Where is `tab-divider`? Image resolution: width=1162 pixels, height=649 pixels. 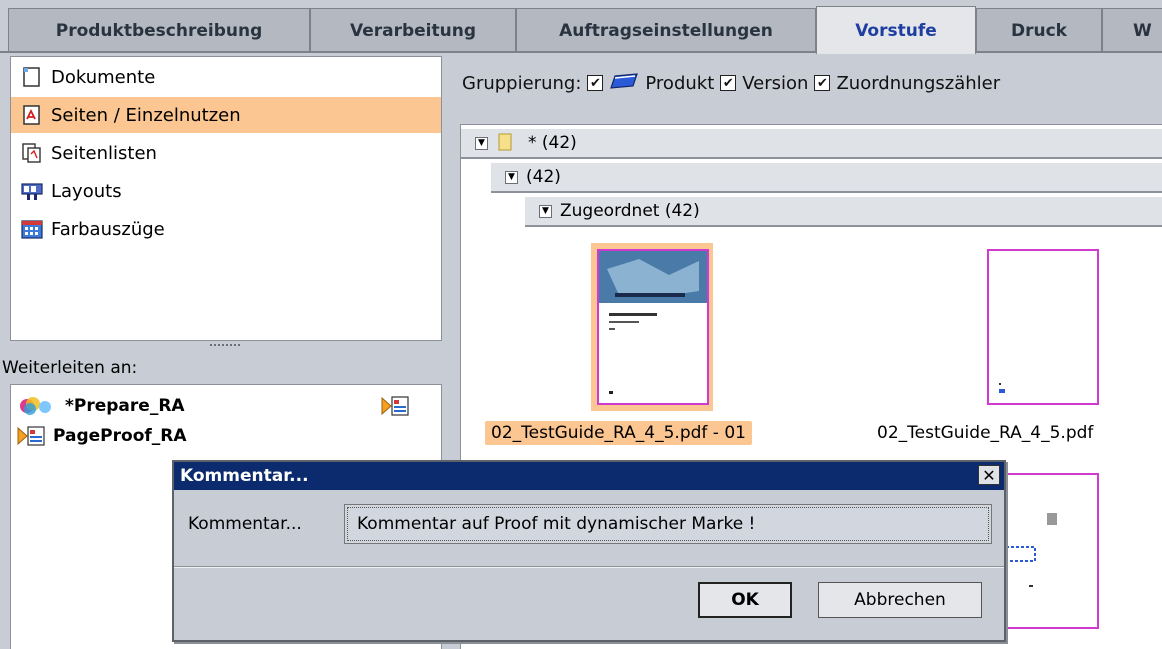 tab-divider is located at coordinates (581, 52).